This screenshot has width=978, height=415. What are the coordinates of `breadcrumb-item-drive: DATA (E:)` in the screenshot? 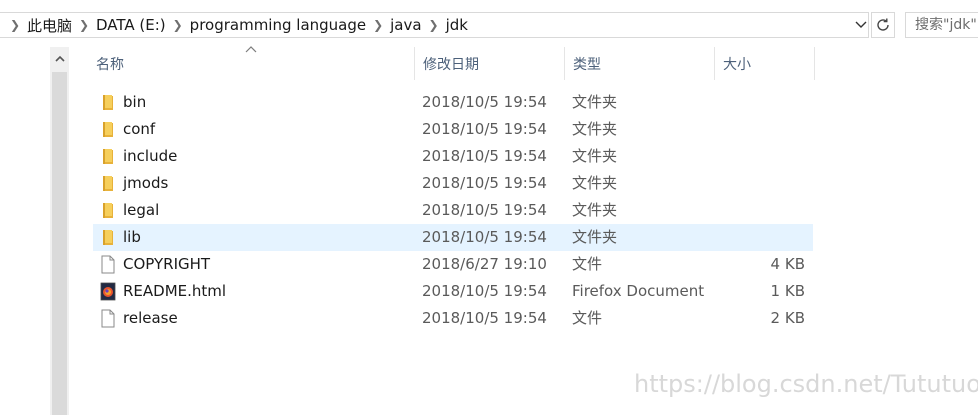 It's located at (131, 25).